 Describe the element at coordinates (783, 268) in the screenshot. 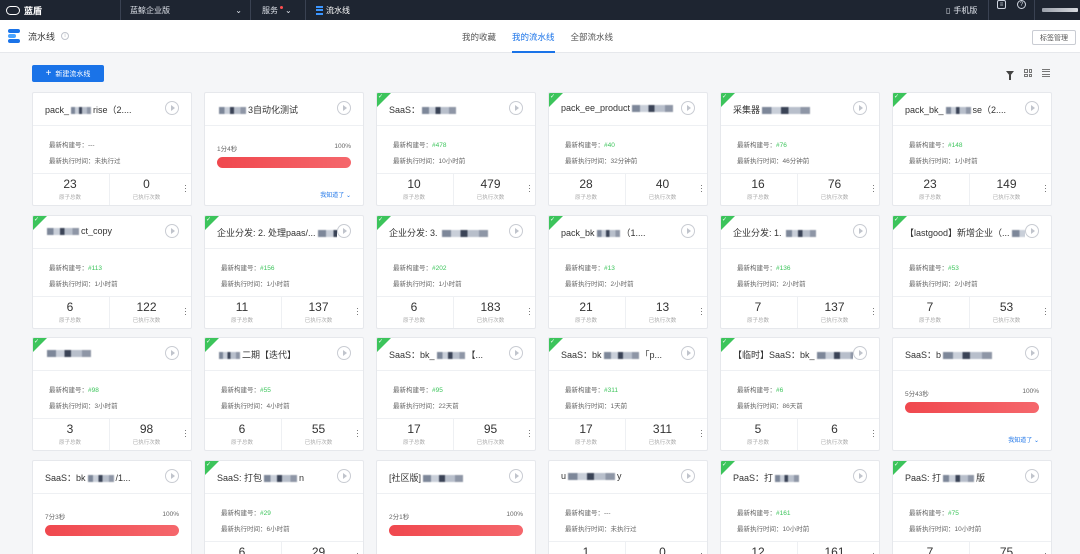

I see `latest-build-value: #136` at that location.